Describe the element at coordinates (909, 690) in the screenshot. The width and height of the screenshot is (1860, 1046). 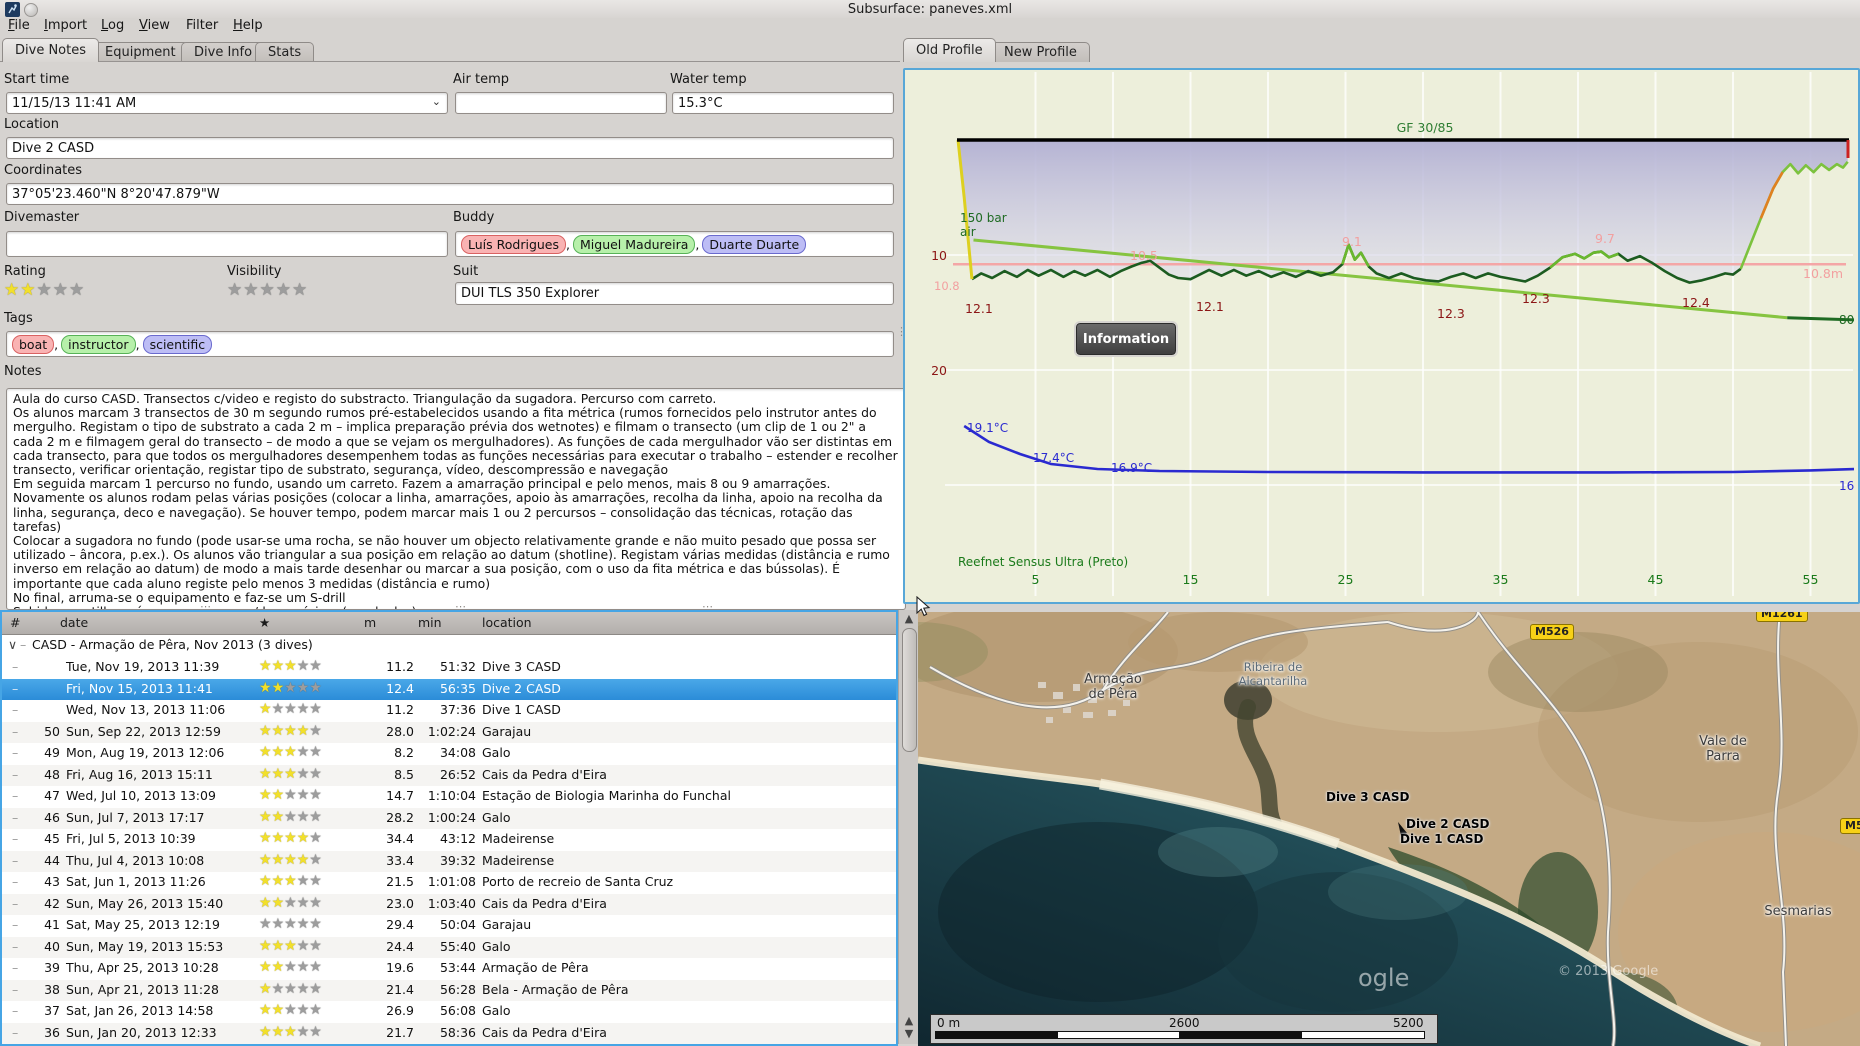
I see `scrollbar-thumb` at that location.